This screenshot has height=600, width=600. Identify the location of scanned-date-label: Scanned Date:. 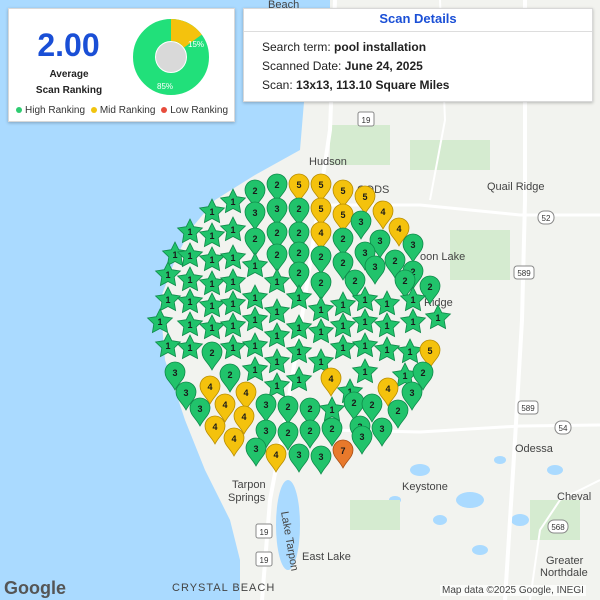
(302, 66).